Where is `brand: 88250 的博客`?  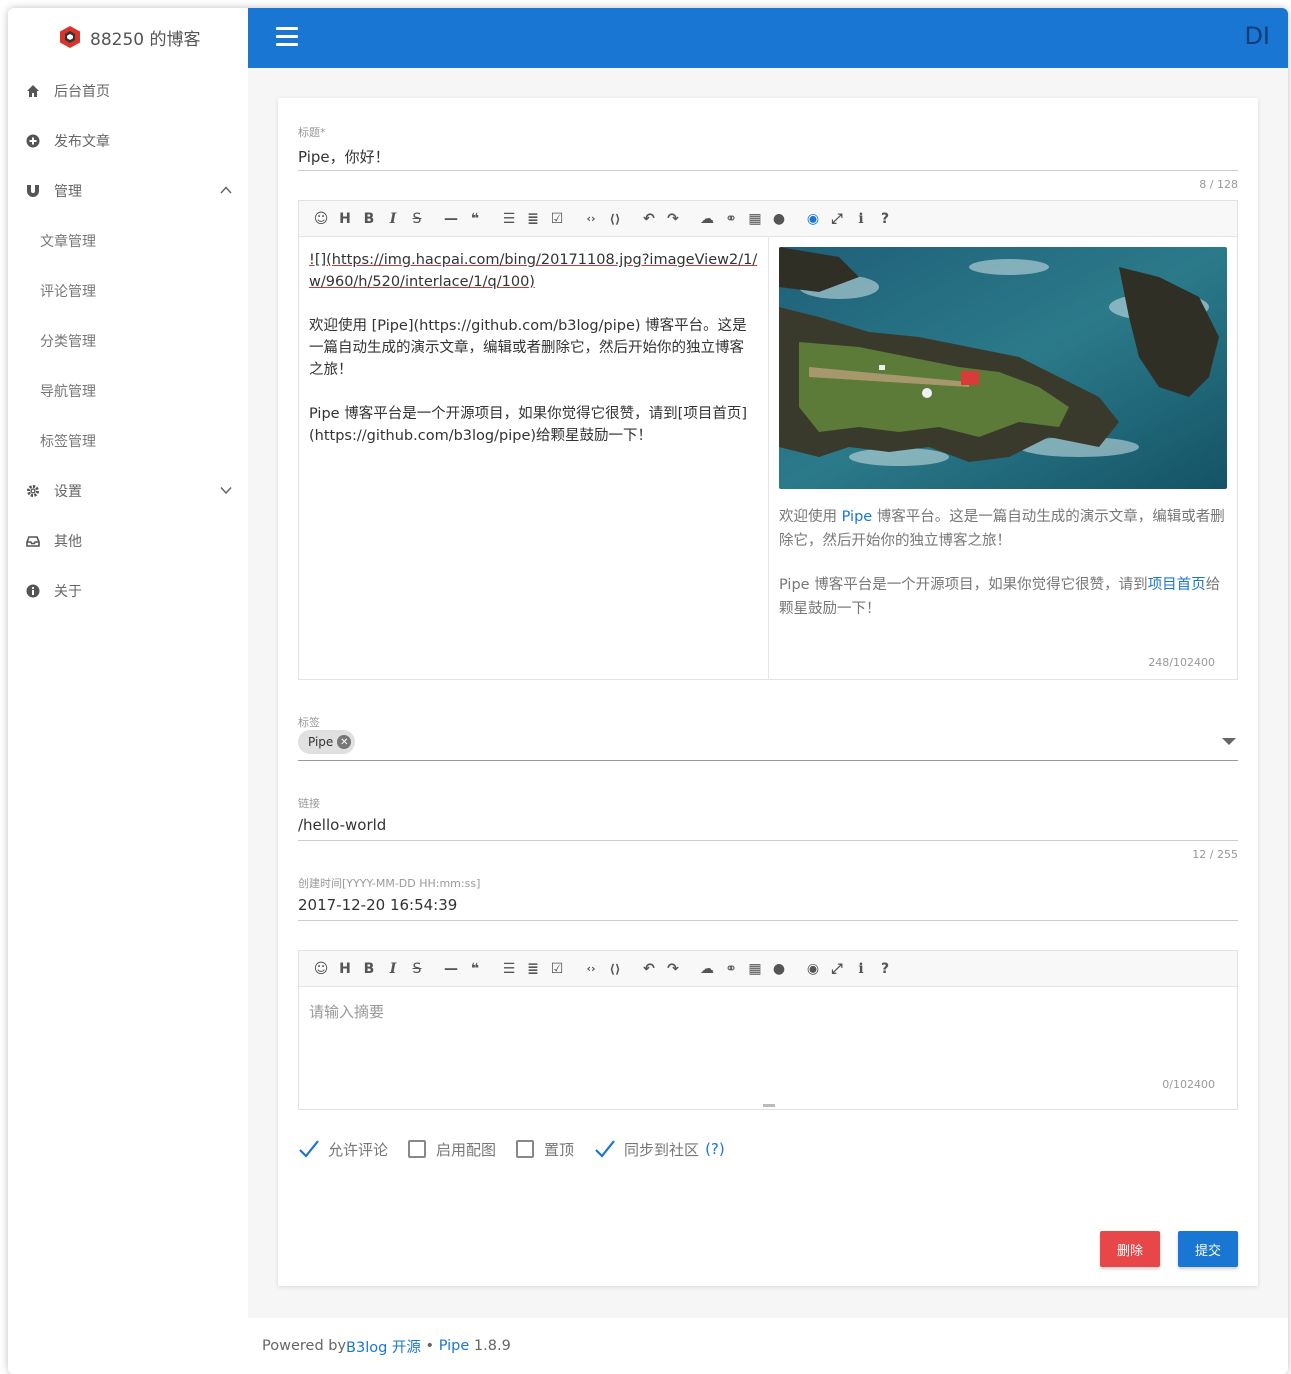
brand: 88250 的博客 is located at coordinates (128, 37).